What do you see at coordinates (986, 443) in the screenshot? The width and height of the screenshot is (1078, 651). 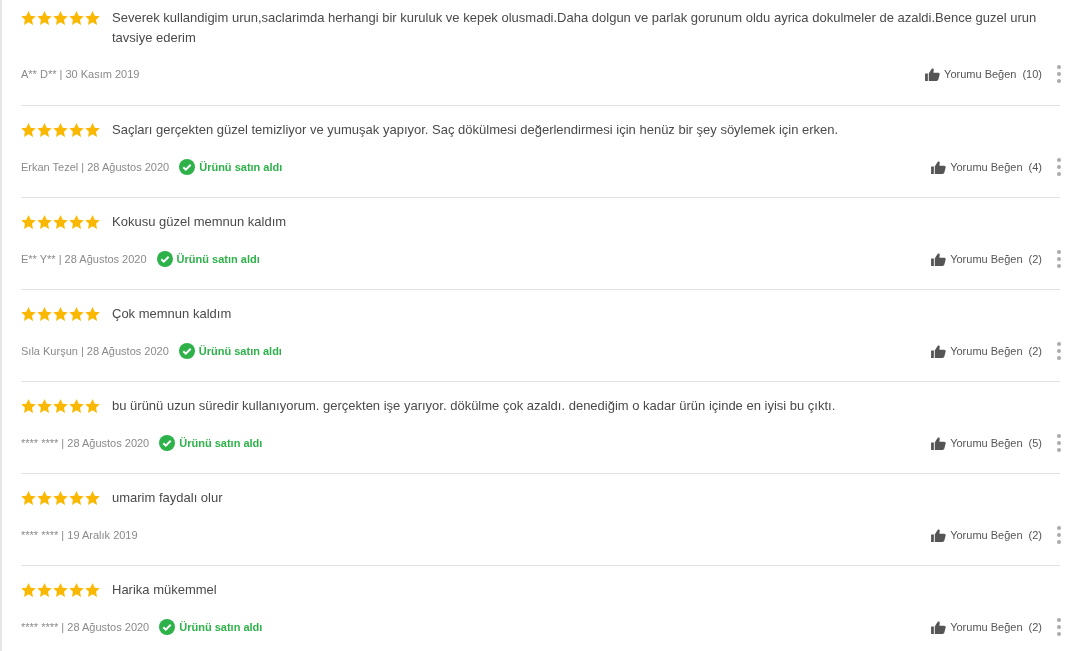 I see `like-button: Yorumu Beğen (5)` at bounding box center [986, 443].